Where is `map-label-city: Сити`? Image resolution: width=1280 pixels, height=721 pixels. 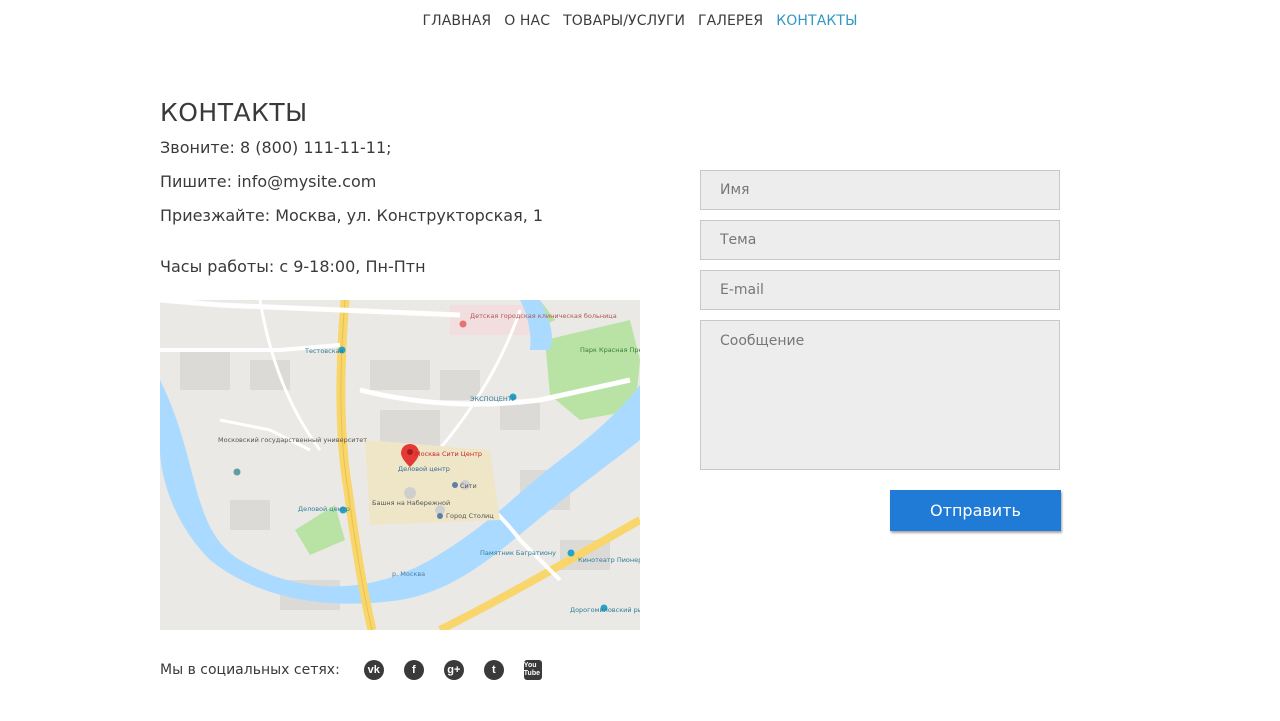 map-label-city: Сити is located at coordinates (468, 486).